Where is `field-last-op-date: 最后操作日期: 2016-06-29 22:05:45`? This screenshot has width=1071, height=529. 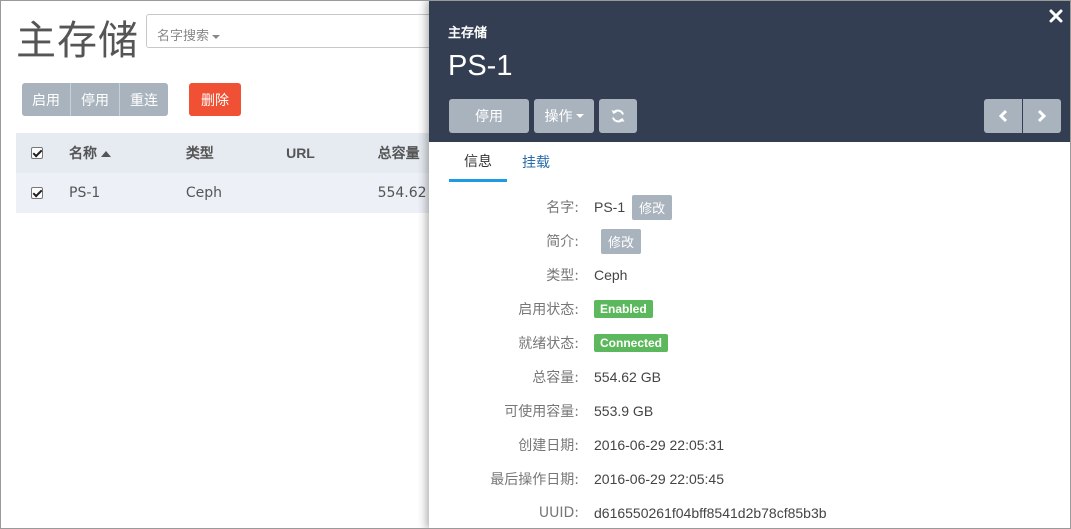 field-last-op-date: 最后操作日期: 2016-06-29 22:05:45 is located at coordinates (750, 479).